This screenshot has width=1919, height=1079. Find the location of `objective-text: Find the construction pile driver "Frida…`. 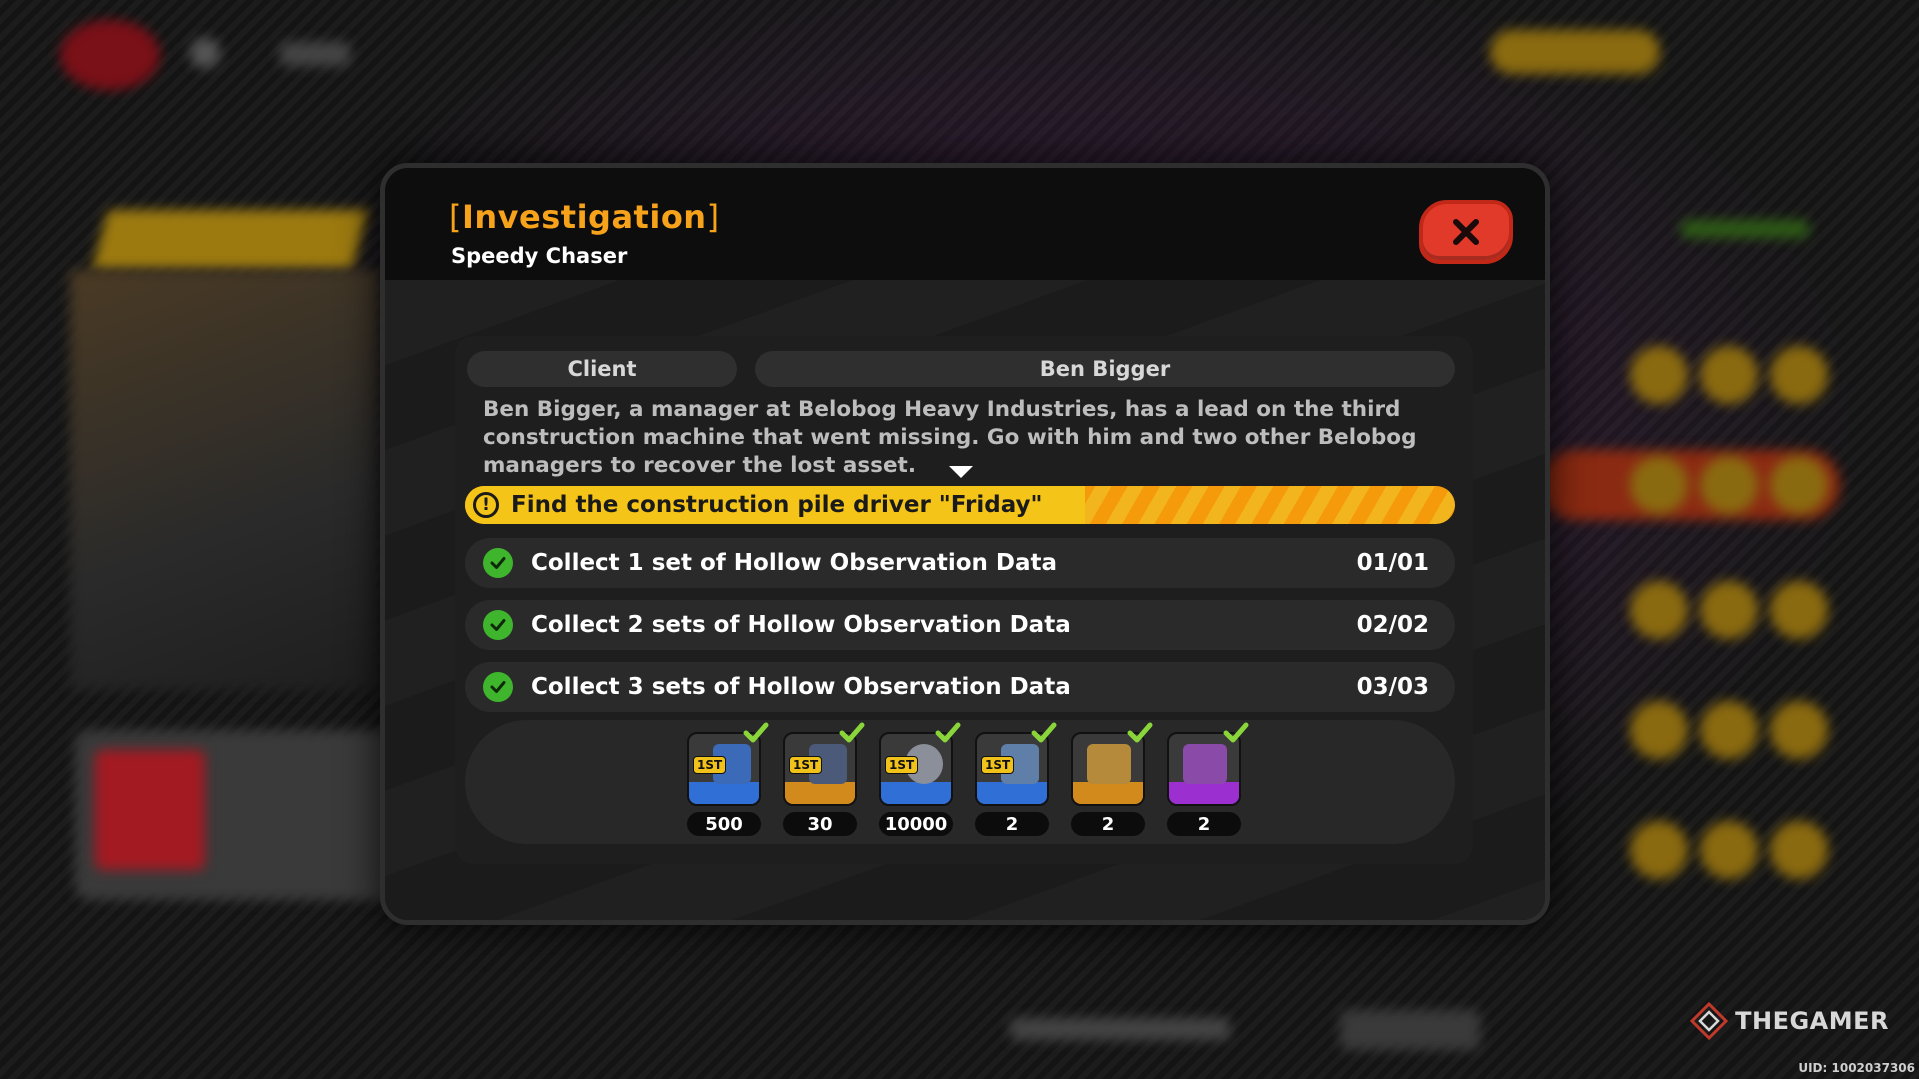

objective-text: Find the construction pile driver "Frida… is located at coordinates (777, 505).